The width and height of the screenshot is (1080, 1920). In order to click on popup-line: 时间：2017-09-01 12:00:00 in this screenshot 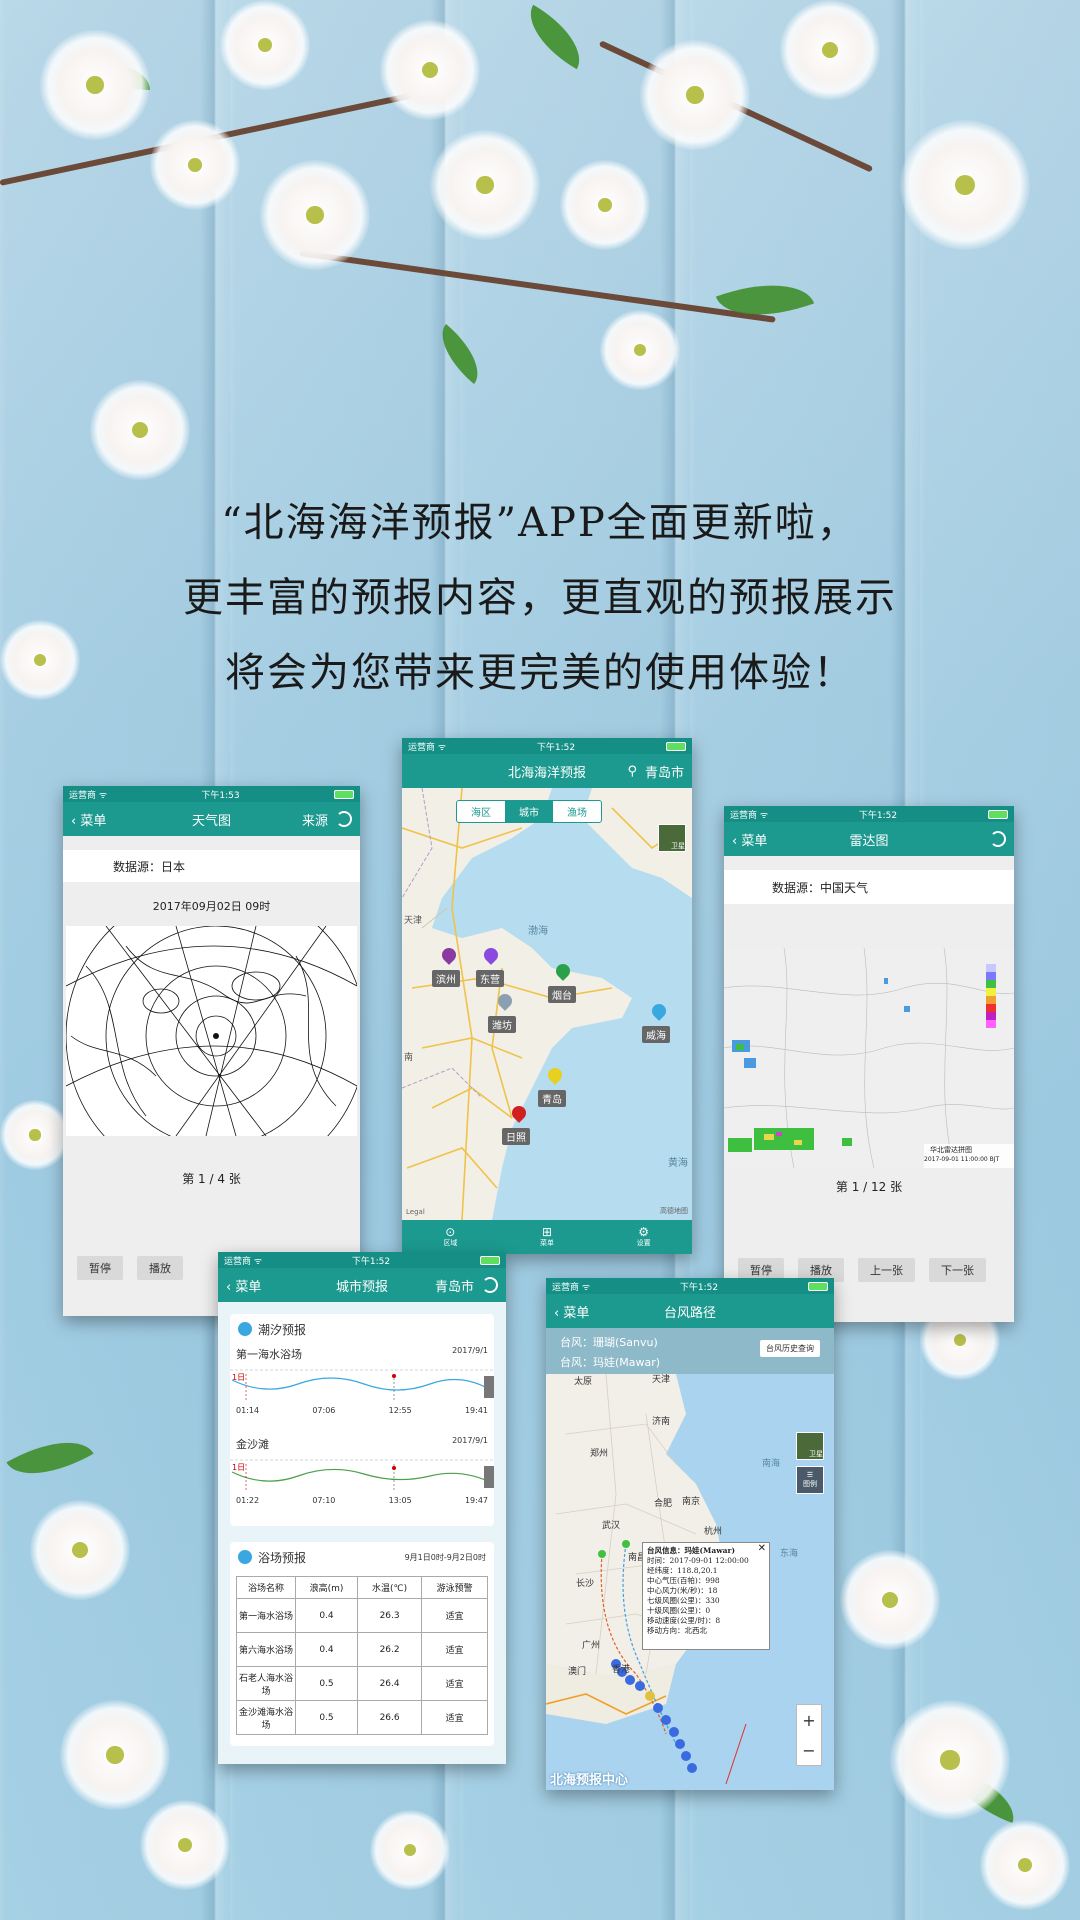, I will do `click(698, 1560)`.